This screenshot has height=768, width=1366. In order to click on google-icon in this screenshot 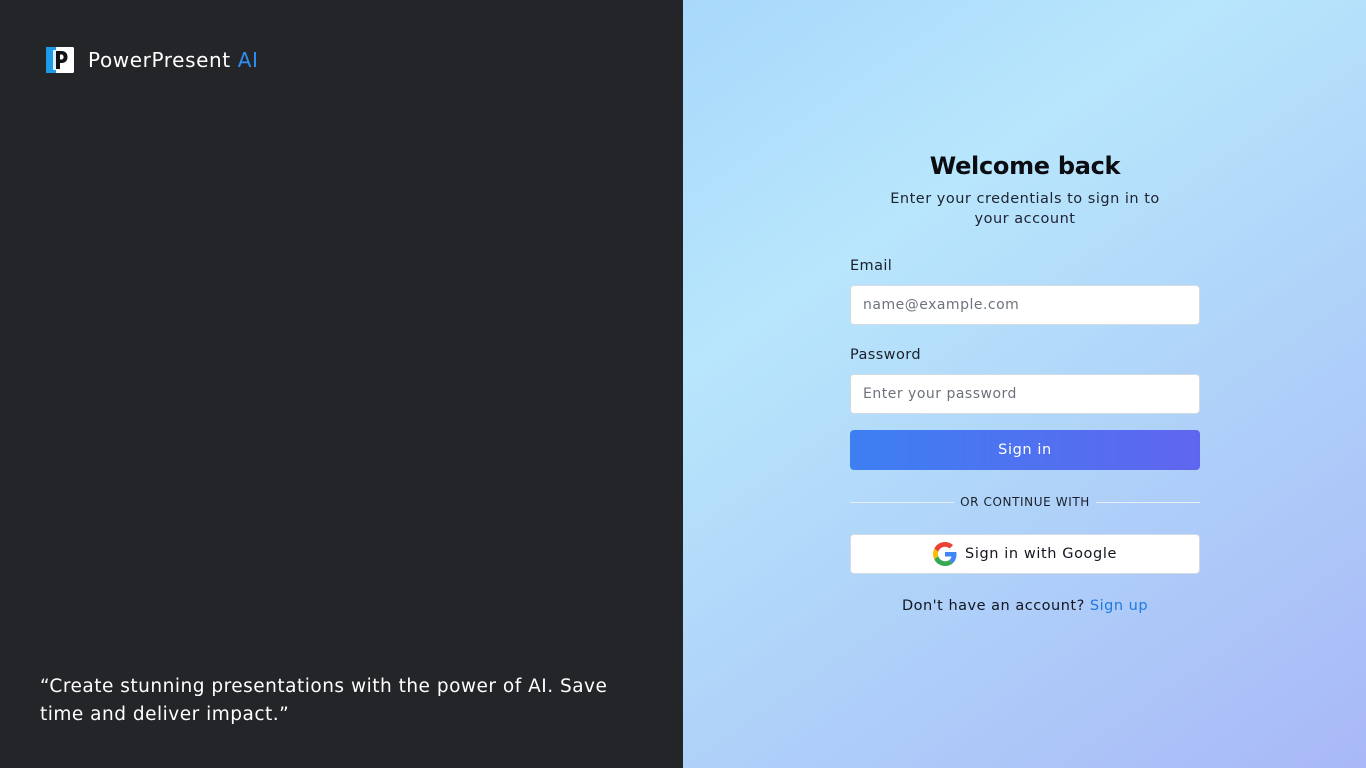, I will do `click(945, 554)`.